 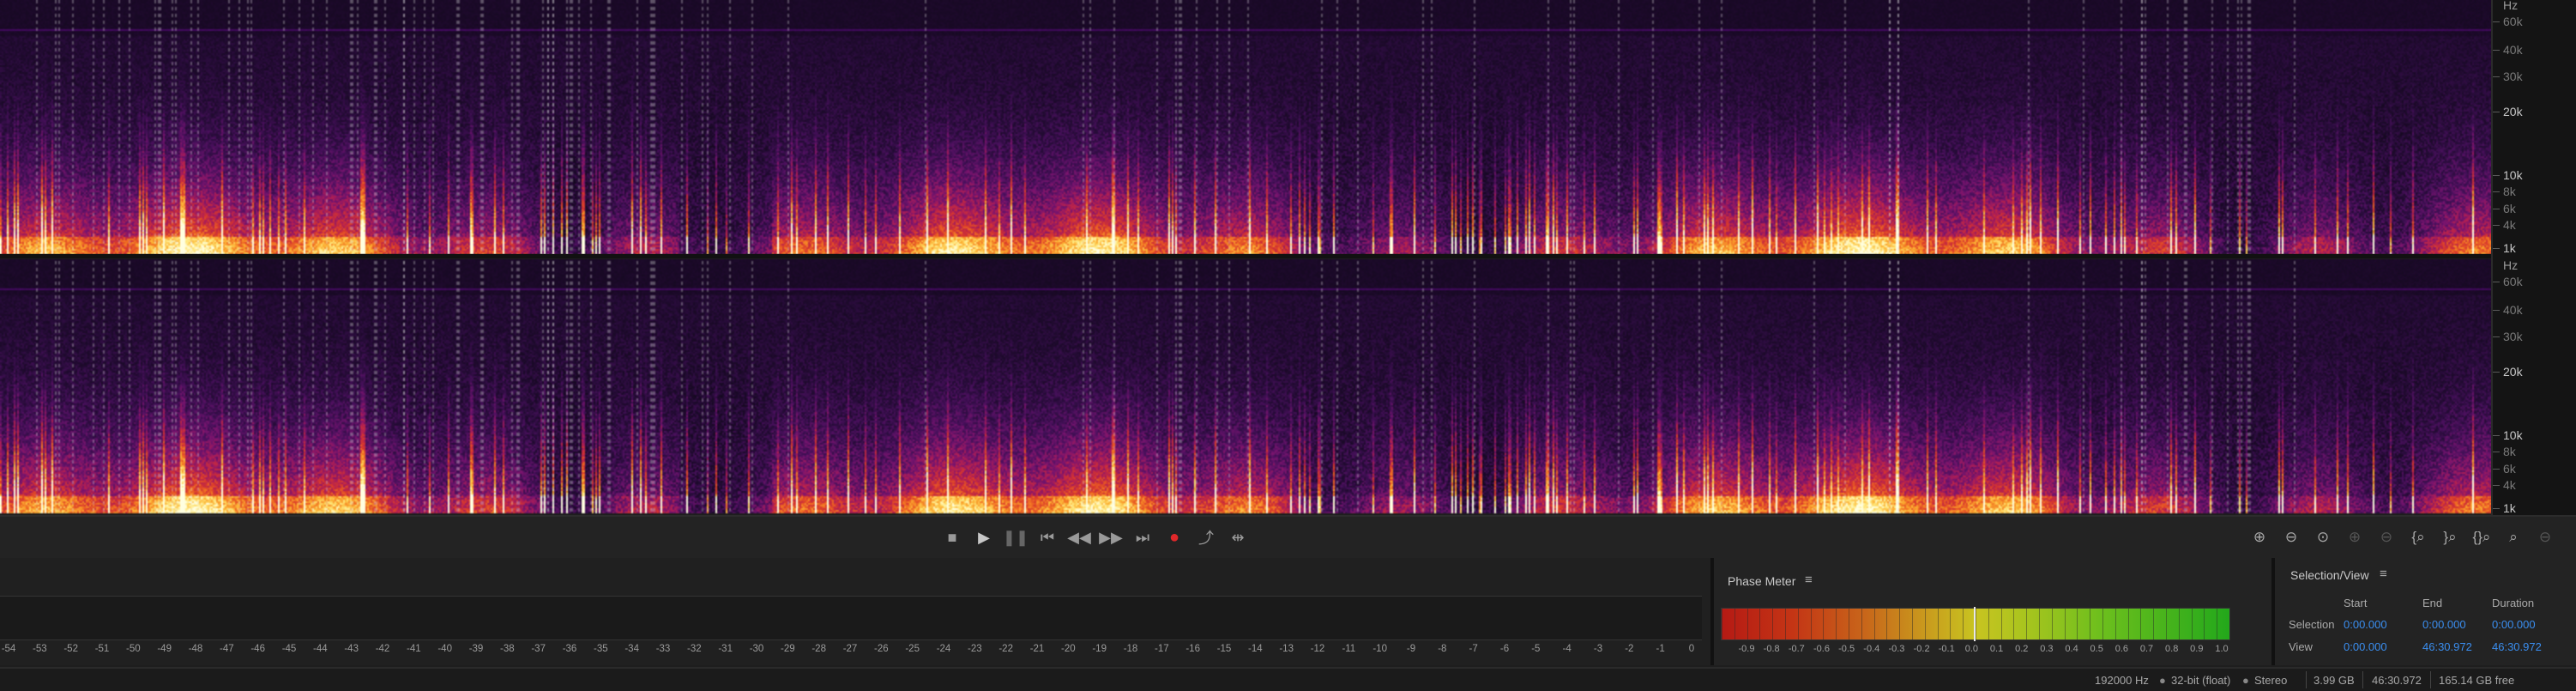 What do you see at coordinates (40, 649) in the screenshot?
I see `level-scale-label: -53` at bounding box center [40, 649].